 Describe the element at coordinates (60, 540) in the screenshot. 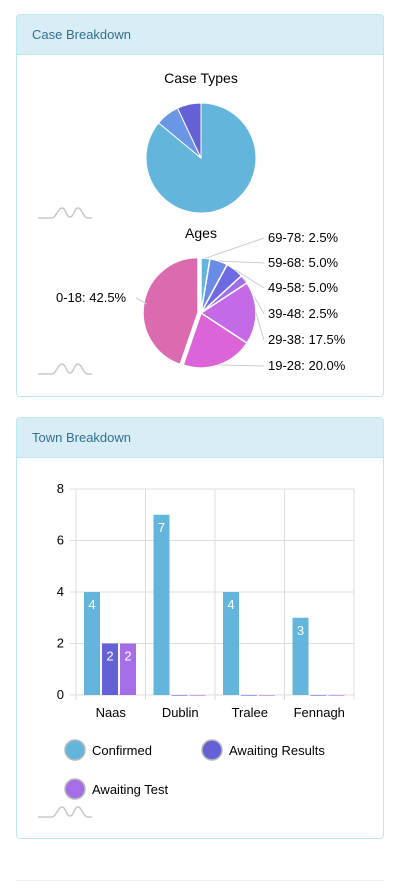

I see `y-tick-label: 6` at that location.